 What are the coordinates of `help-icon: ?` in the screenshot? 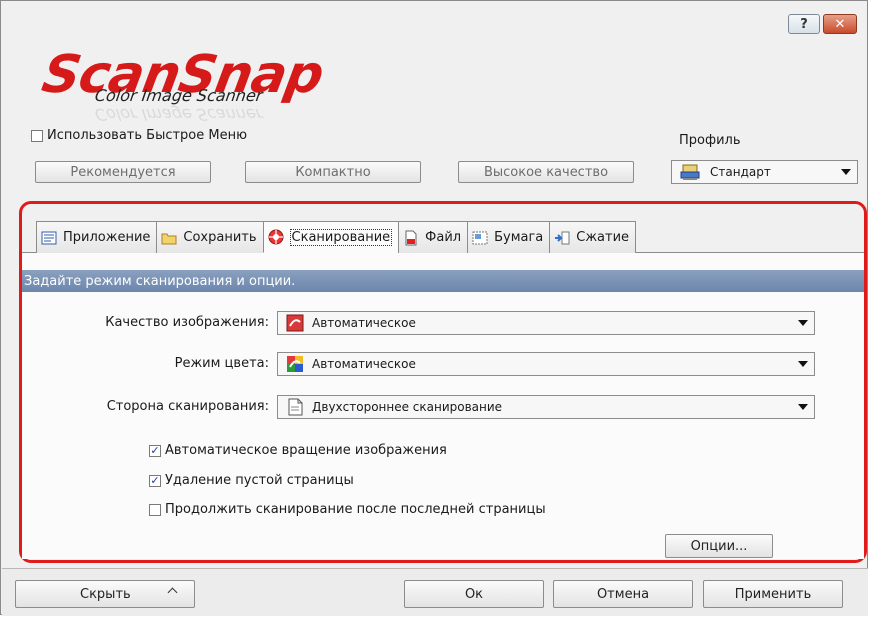 It's located at (804, 24).